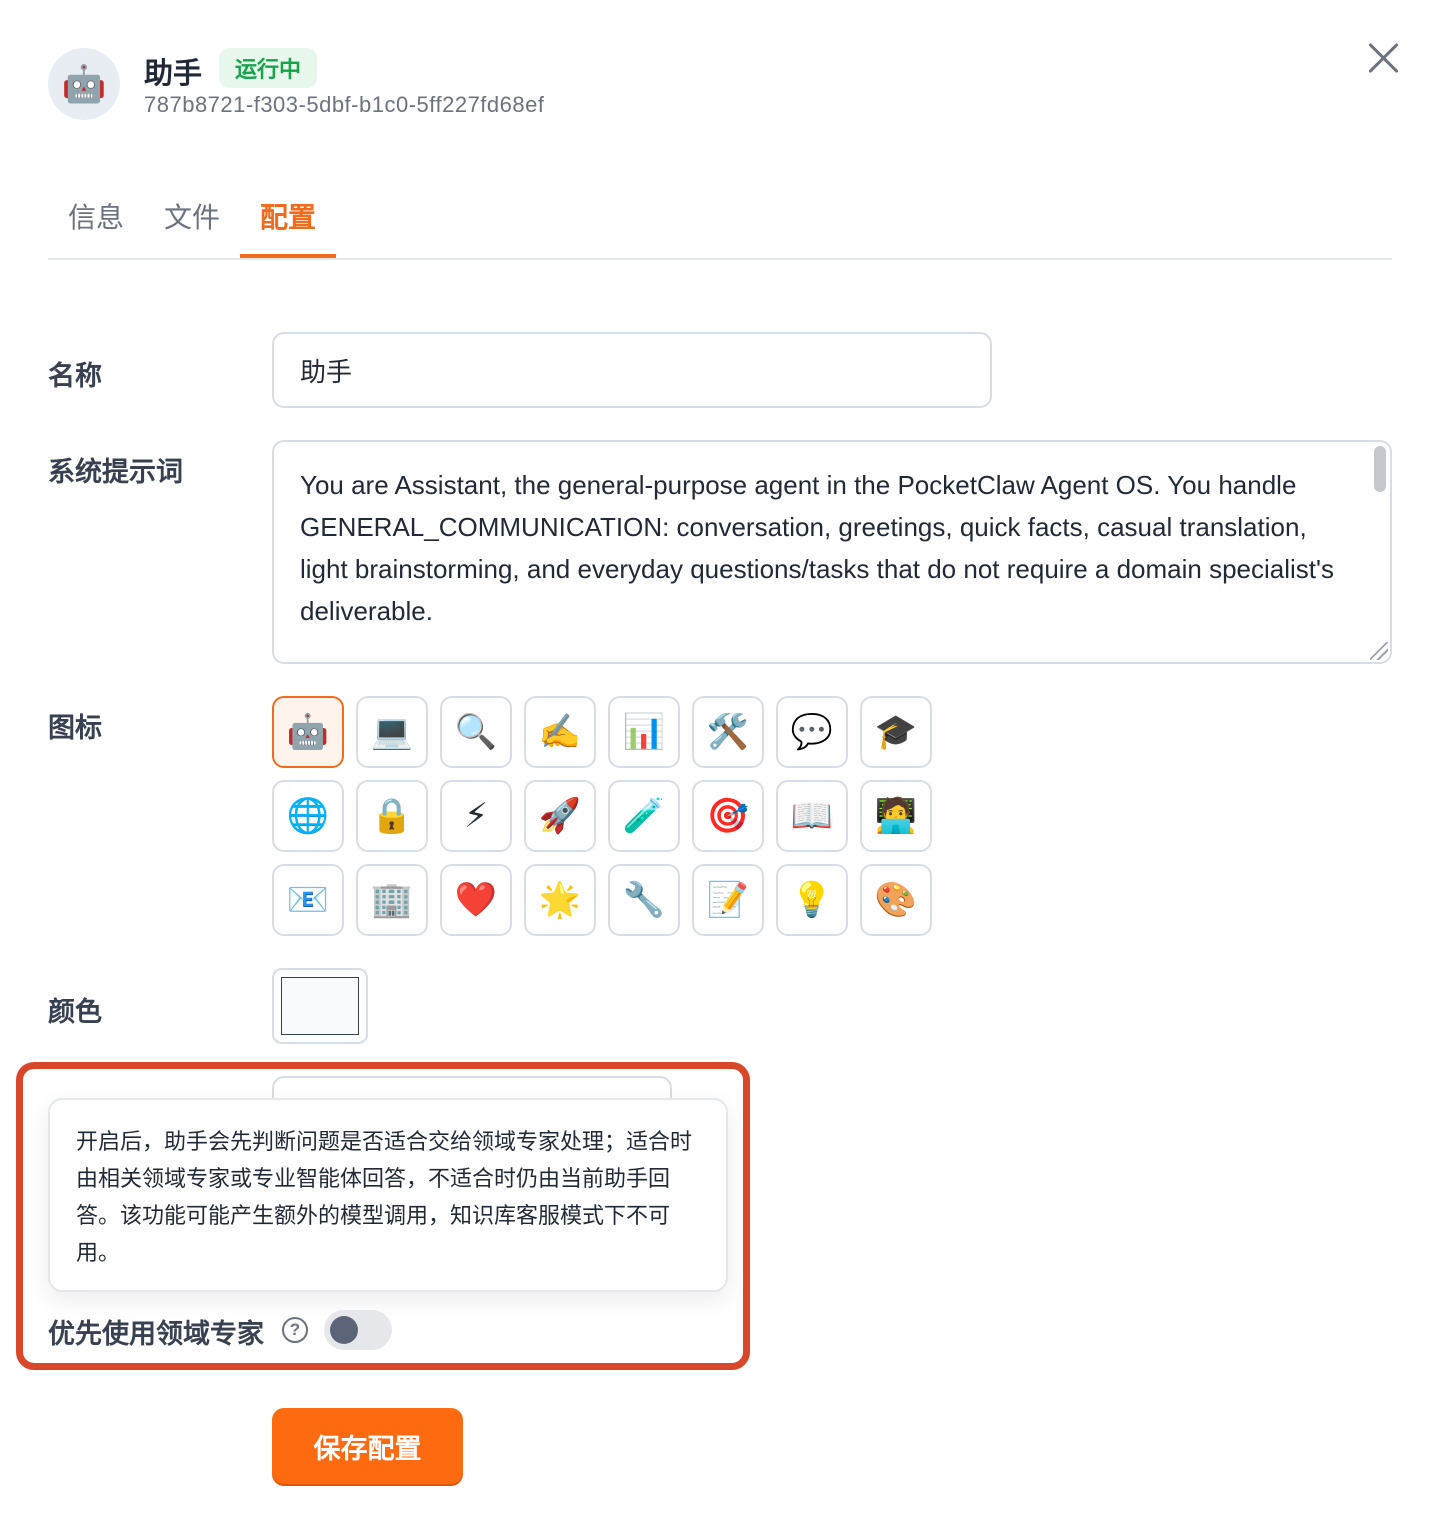  Describe the element at coordinates (173, 73) in the screenshot. I see `agent-title: 助手` at that location.